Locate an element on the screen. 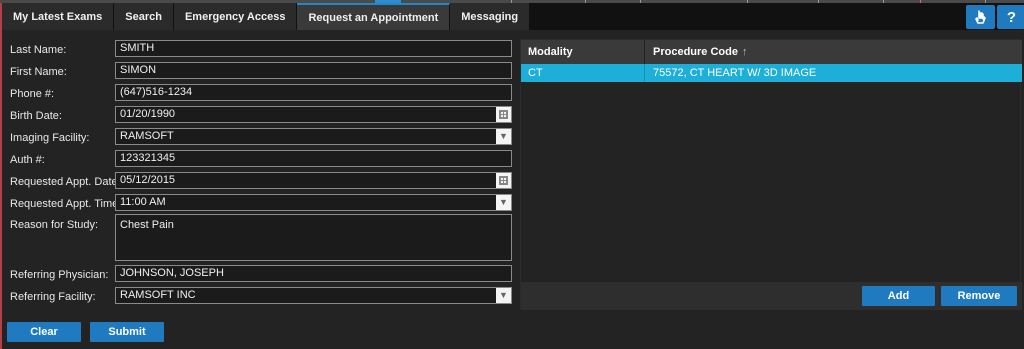 The image size is (1024, 349). tab-search: Search is located at coordinates (144, 16).